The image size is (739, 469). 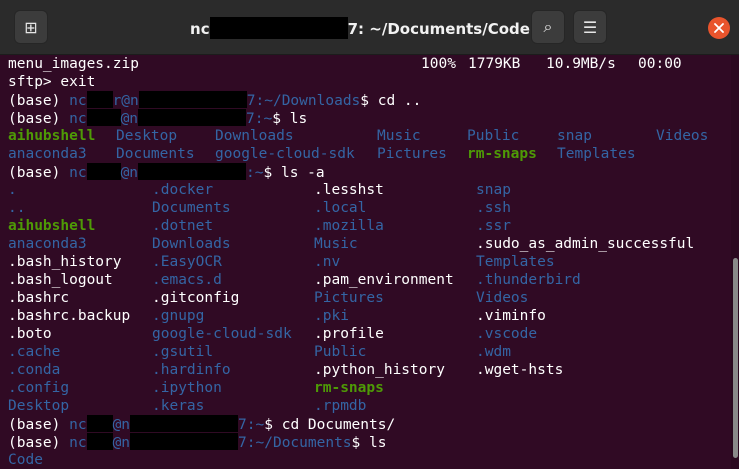 I want to click on new-tab-button: ⊞, so click(x=31, y=27).